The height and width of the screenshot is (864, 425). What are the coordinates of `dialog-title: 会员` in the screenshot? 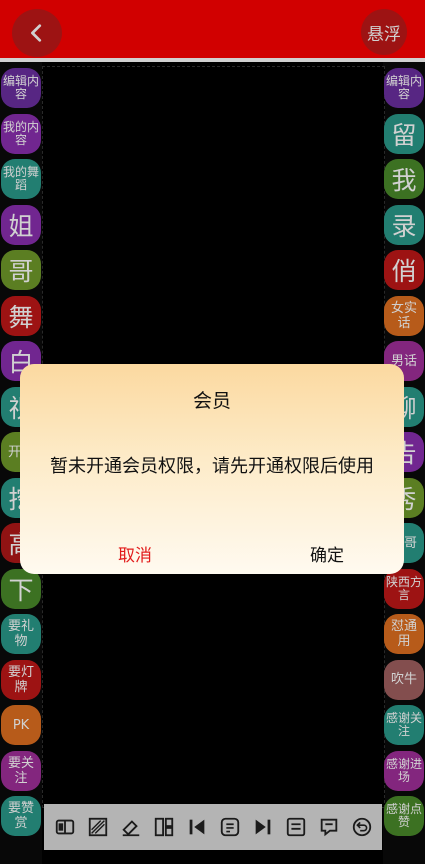 It's located at (211, 401).